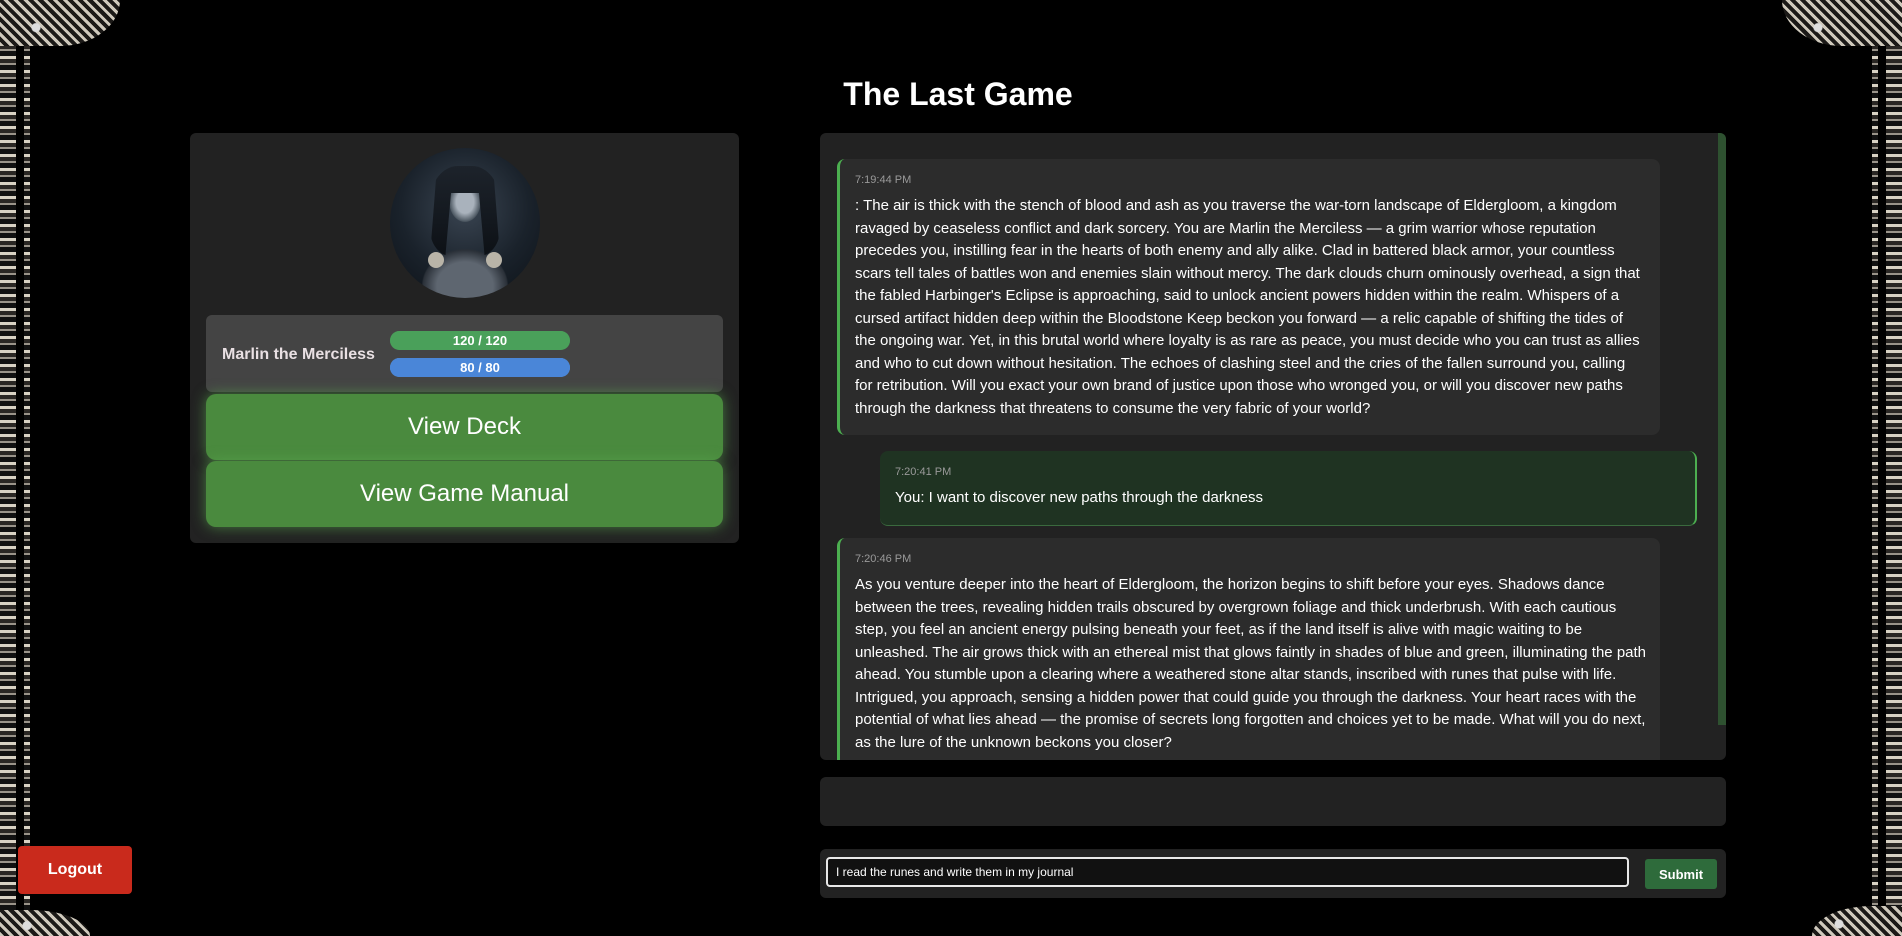  I want to click on logout-button: Logout, so click(75, 870).